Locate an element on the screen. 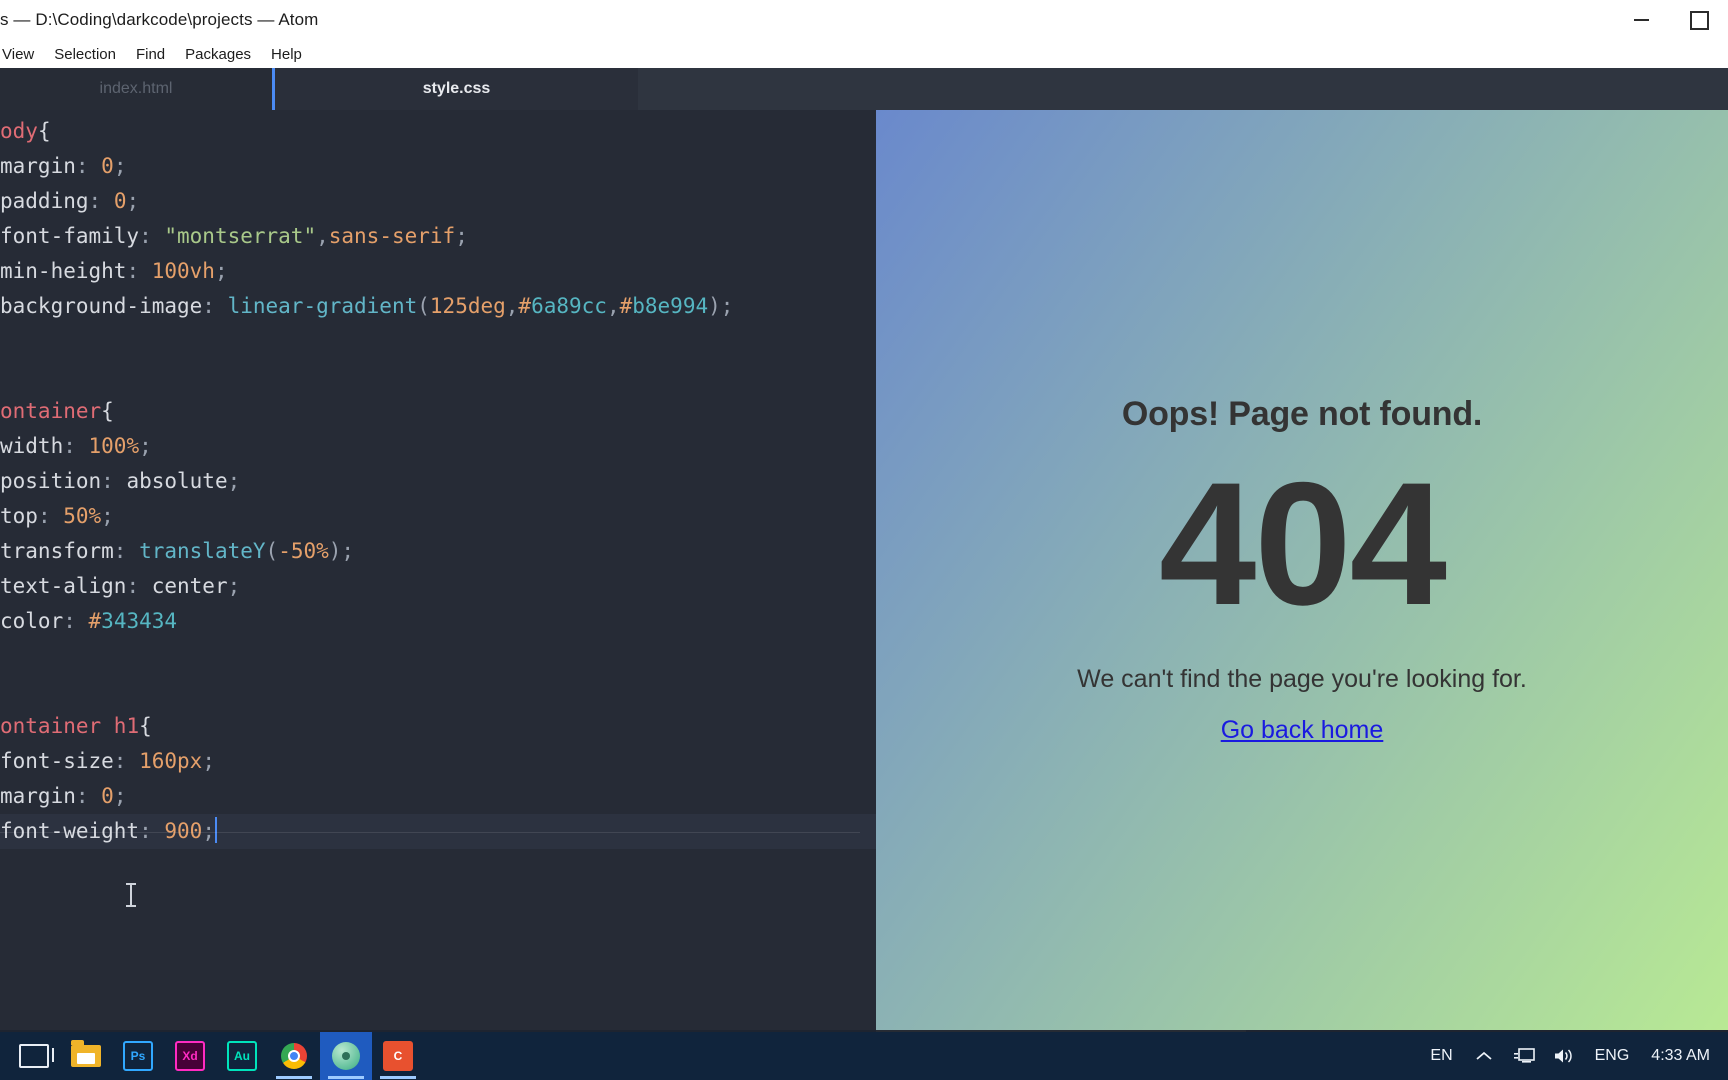 This screenshot has width=1728, height=1080. code-token: 900 is located at coordinates (183, 831).